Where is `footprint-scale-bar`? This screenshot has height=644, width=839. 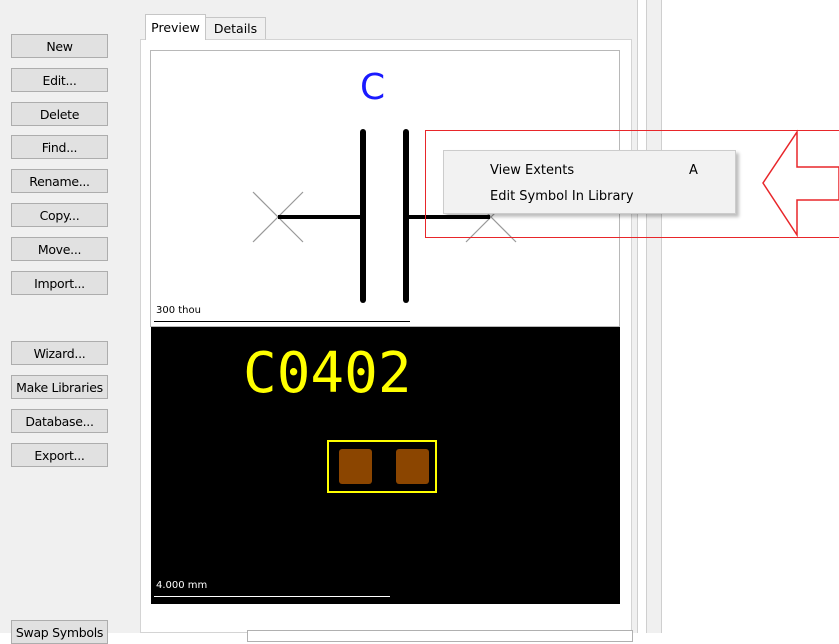 footprint-scale-bar is located at coordinates (272, 596).